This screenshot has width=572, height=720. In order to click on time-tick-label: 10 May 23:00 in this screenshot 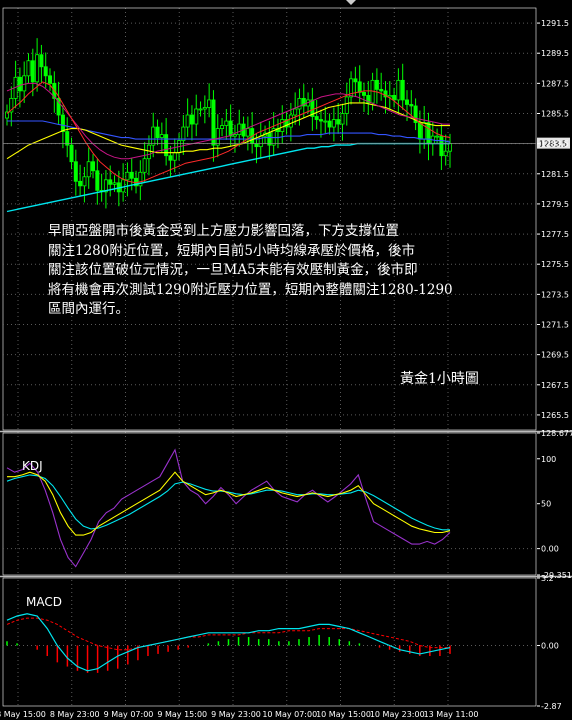, I will do `click(397, 714)`.